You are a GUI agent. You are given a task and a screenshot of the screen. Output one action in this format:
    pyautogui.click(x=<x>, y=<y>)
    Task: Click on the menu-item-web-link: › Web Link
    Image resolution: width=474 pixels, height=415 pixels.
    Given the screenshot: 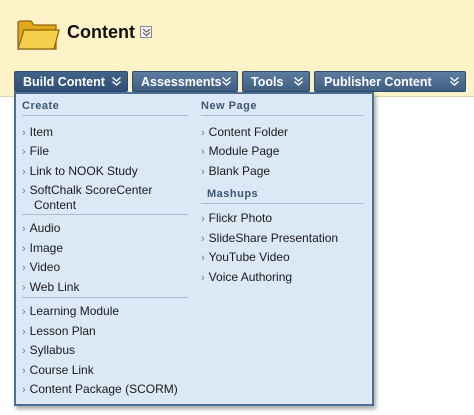 What is the action you would take?
    pyautogui.click(x=50, y=287)
    